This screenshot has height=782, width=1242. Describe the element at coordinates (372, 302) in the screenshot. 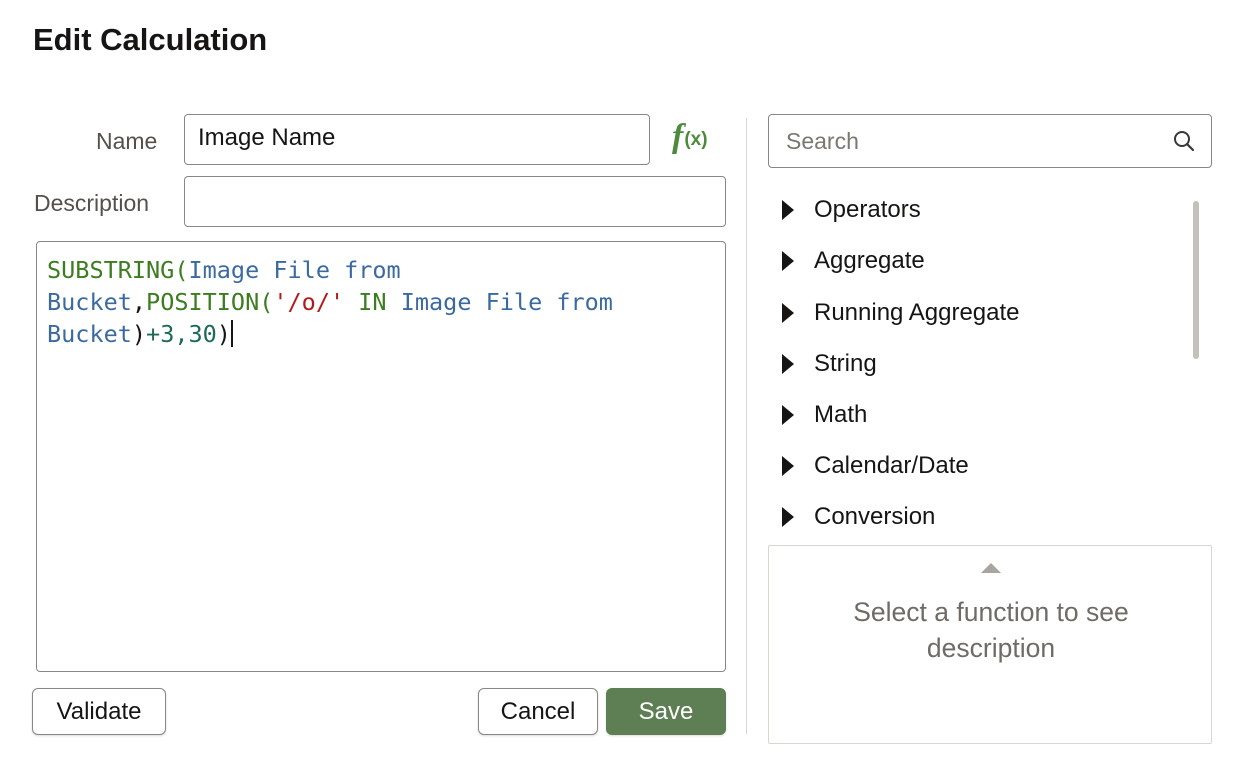

I see `token-keyword: IN` at that location.